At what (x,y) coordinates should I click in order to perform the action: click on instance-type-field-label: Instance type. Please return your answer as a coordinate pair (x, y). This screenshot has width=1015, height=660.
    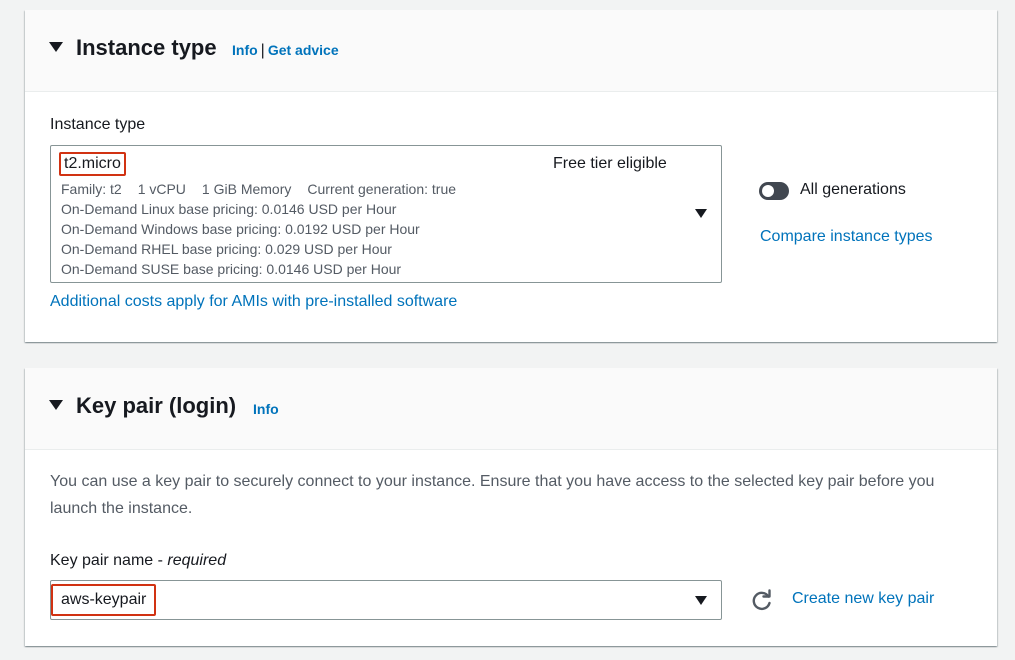
    Looking at the image, I should click on (98, 124).